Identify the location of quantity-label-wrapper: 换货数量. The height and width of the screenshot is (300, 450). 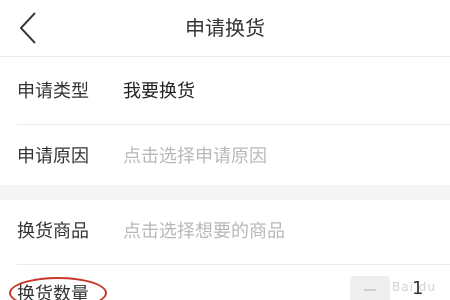
(58, 288).